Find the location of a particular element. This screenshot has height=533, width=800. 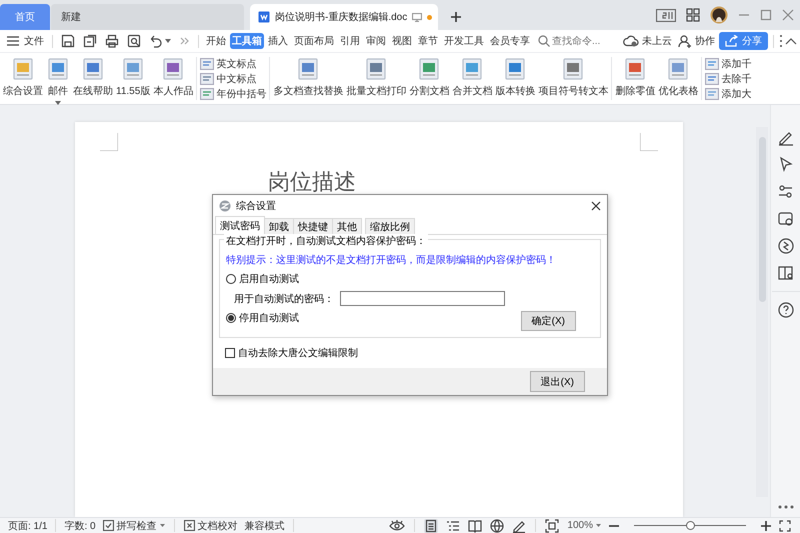

toolbar-button: 中文标点 is located at coordinates (233, 78).